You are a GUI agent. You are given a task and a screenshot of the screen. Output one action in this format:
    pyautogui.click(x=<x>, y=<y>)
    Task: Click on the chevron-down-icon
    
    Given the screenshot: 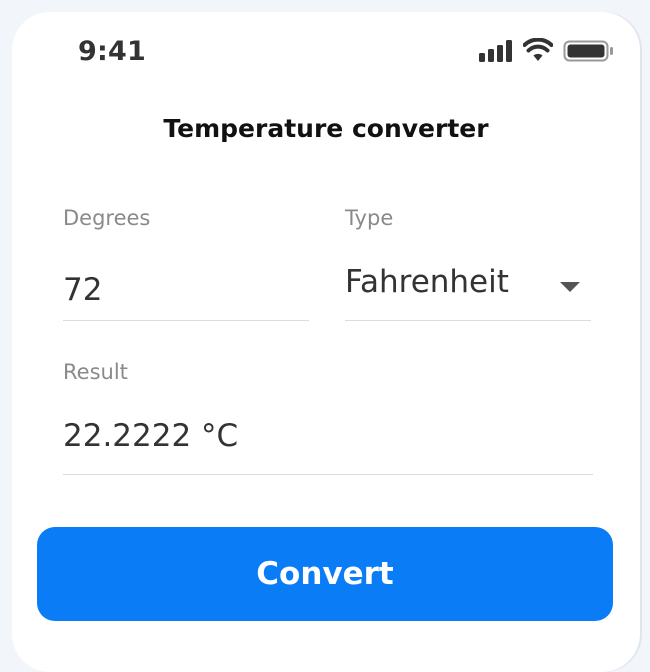 What is the action you would take?
    pyautogui.click(x=570, y=287)
    